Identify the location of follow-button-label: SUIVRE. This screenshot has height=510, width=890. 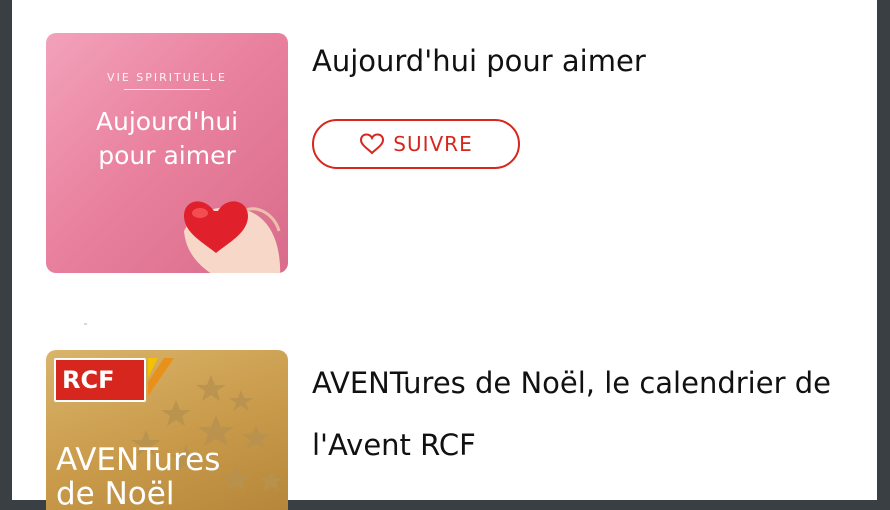
(433, 144).